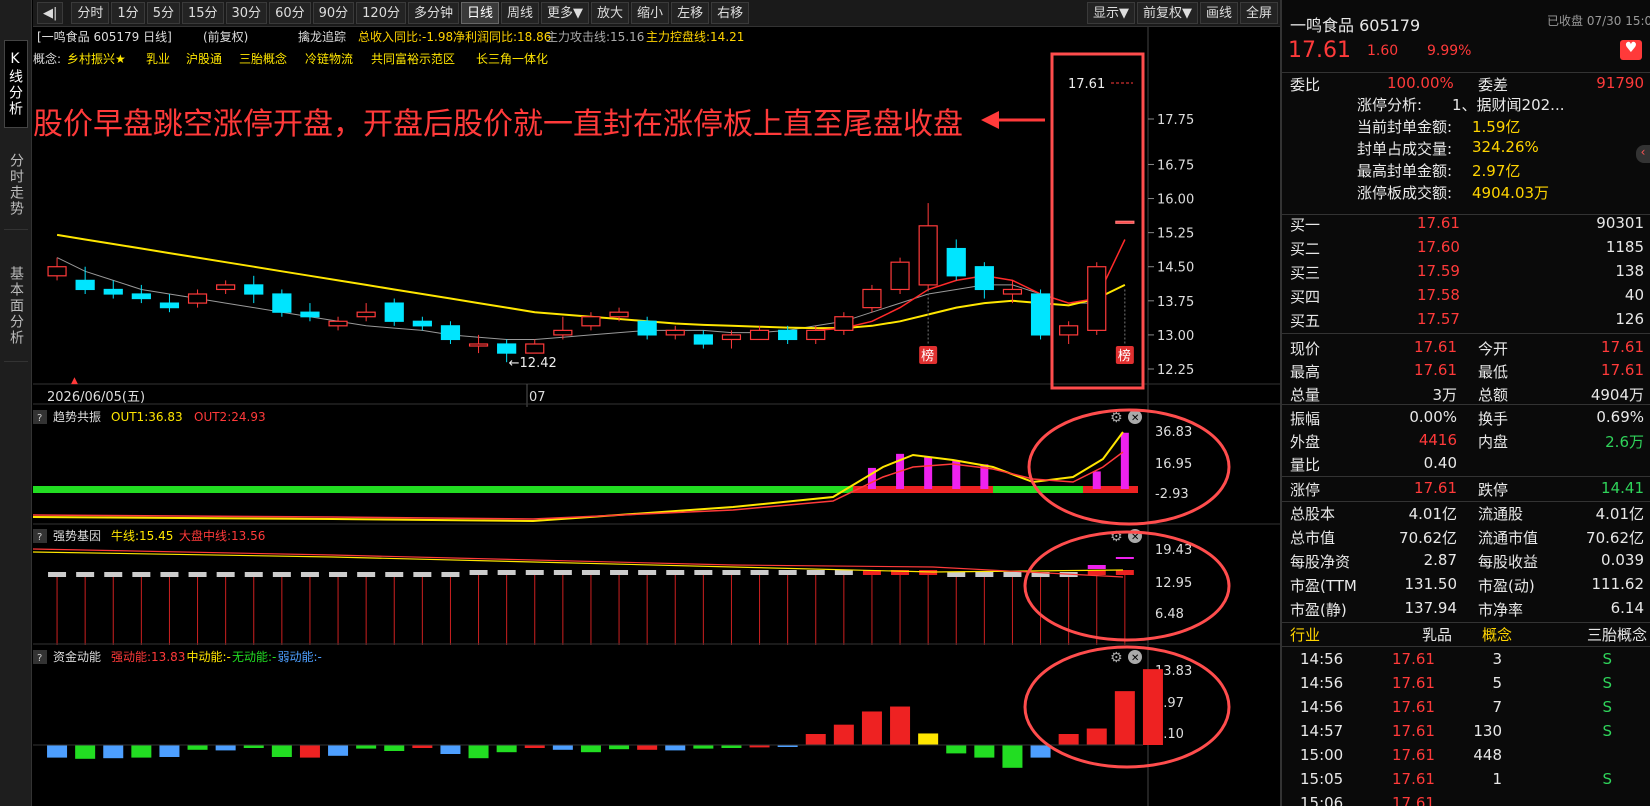 The height and width of the screenshot is (806, 1650). What do you see at coordinates (928, 473) in the screenshot?
I see `trend-bar` at bounding box center [928, 473].